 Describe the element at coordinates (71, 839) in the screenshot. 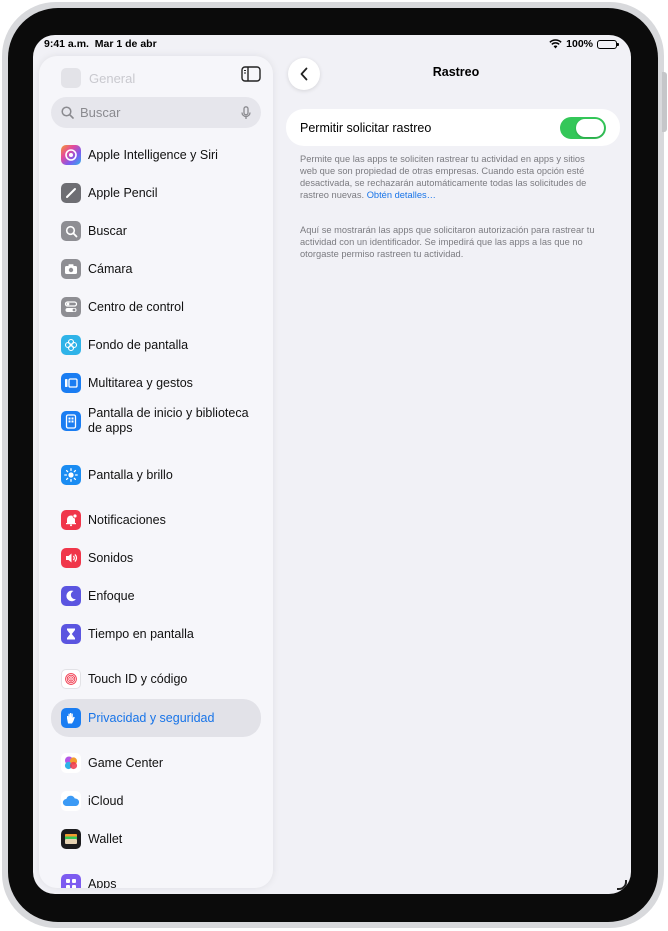

I see `wallet-icon` at that location.